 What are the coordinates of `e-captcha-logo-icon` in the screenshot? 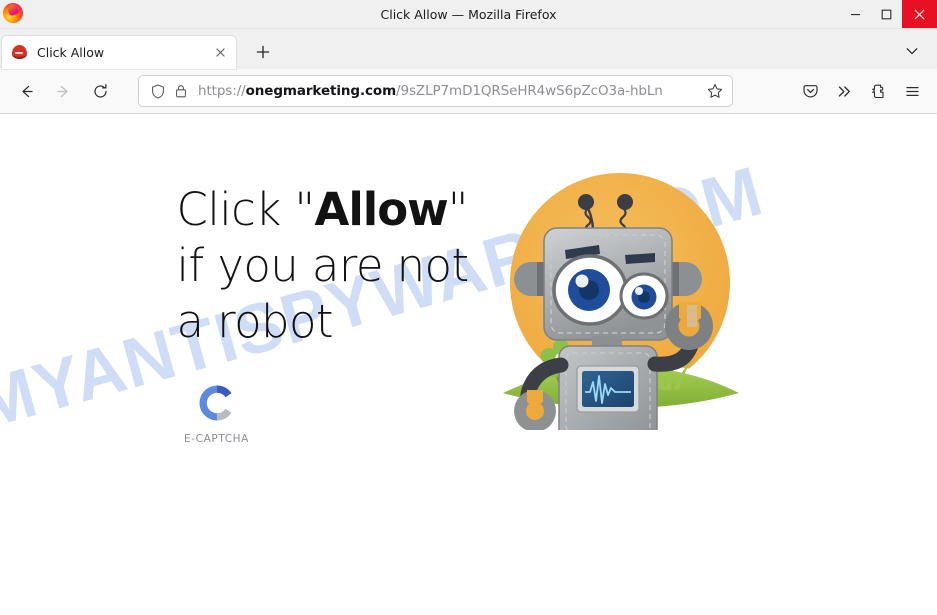 It's located at (217, 403).